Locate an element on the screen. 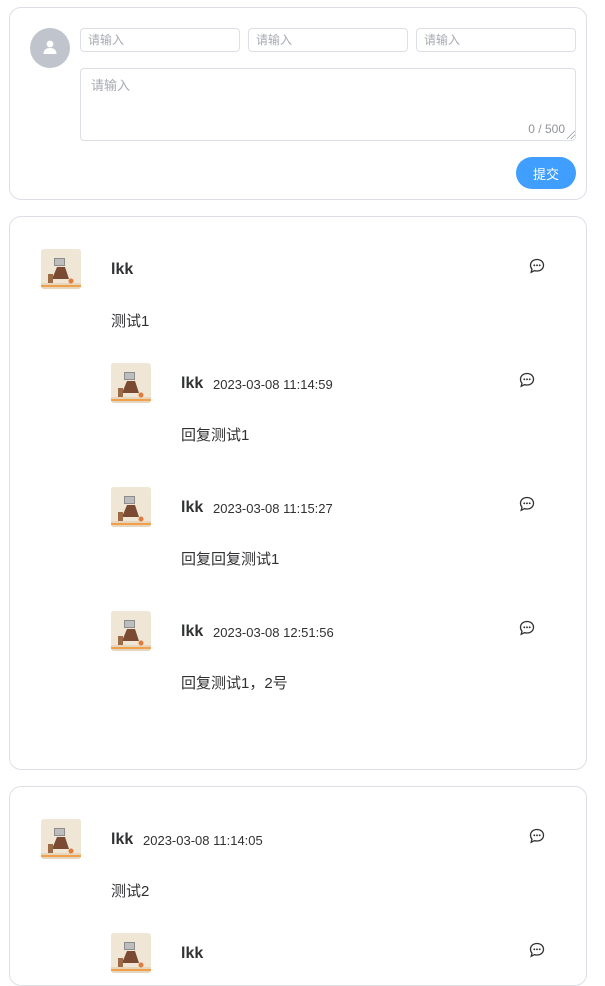 The width and height of the screenshot is (605, 986). nickname-input is located at coordinates (160, 40).